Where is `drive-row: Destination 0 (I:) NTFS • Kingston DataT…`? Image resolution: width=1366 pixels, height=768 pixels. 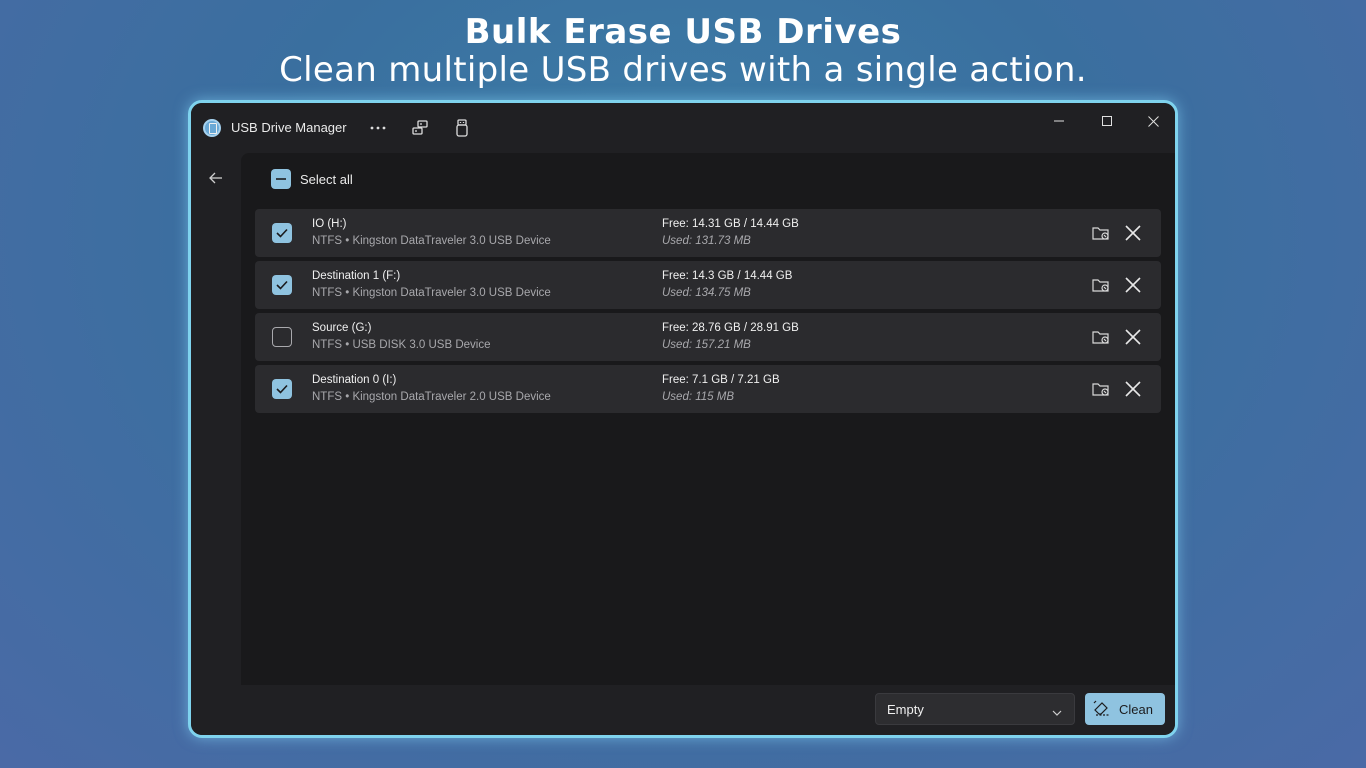
drive-row: Destination 0 (I:) NTFS • Kingston DataT… is located at coordinates (708, 389).